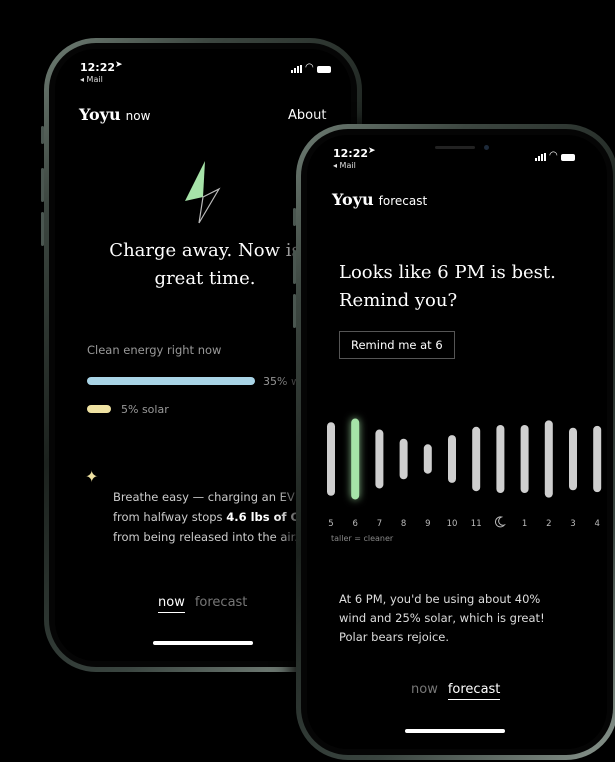 The height and width of the screenshot is (762, 615). I want to click on brand-page: forecast, so click(403, 201).